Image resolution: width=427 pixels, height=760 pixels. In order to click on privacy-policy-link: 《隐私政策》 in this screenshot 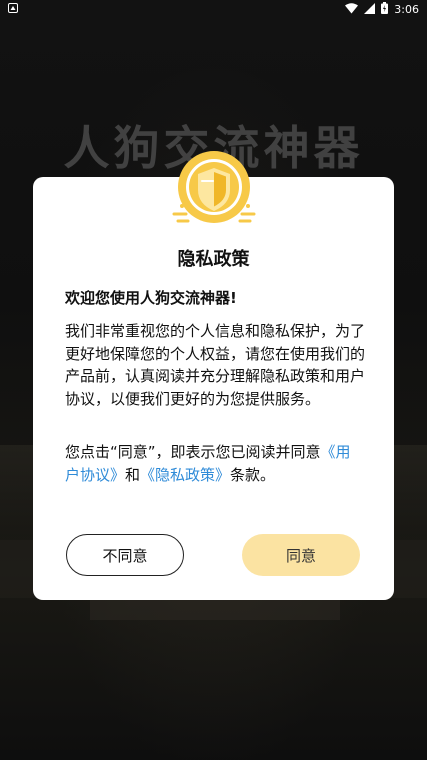, I will do `click(185, 475)`.